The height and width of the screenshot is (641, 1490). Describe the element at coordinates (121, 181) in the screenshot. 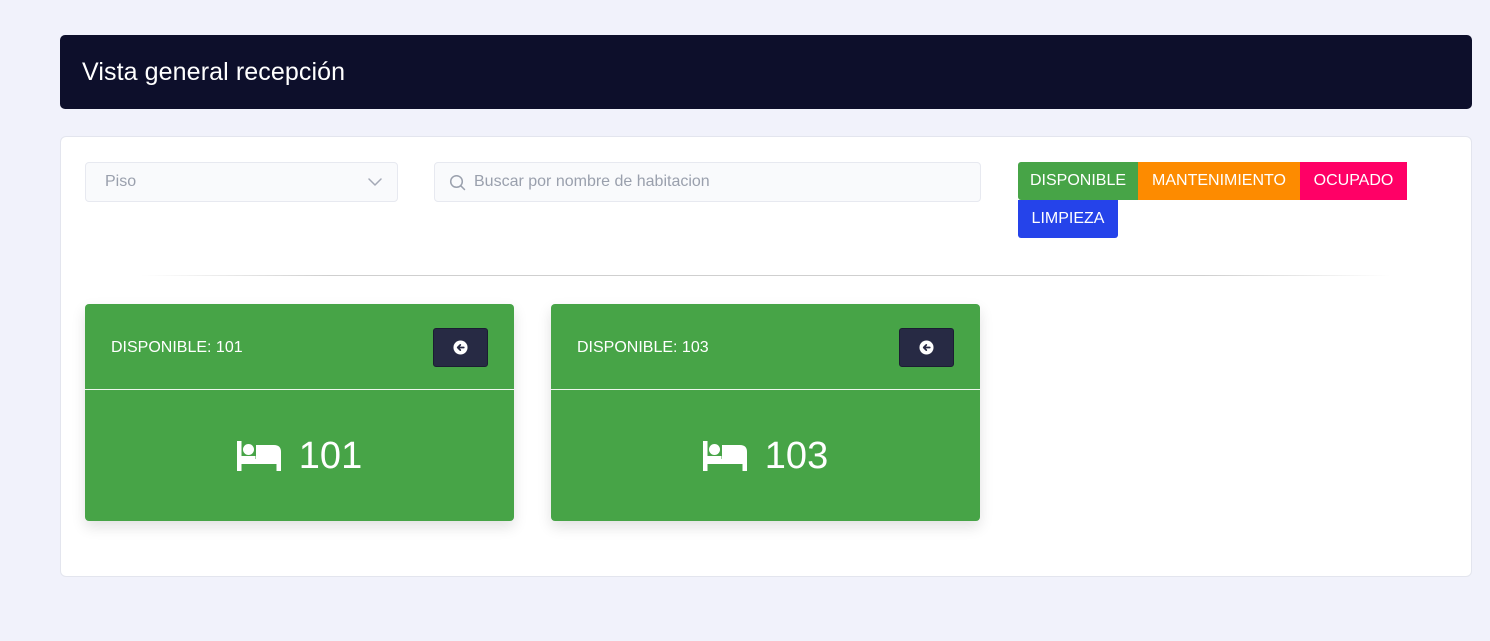

I see `floor-select-placeholder: Piso` at that location.